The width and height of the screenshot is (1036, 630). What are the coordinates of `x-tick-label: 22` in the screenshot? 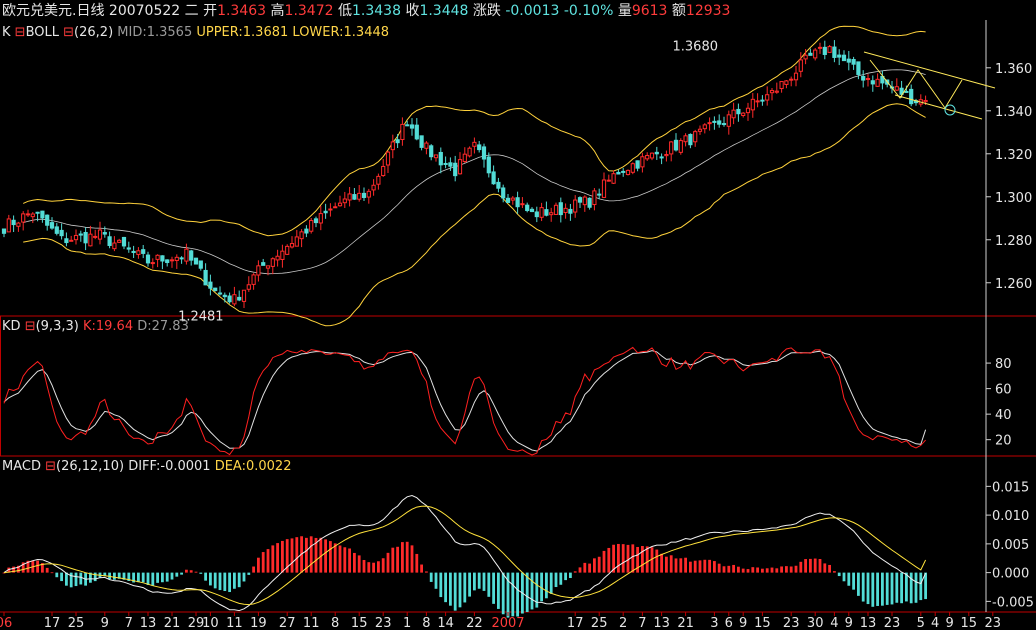 It's located at (474, 623).